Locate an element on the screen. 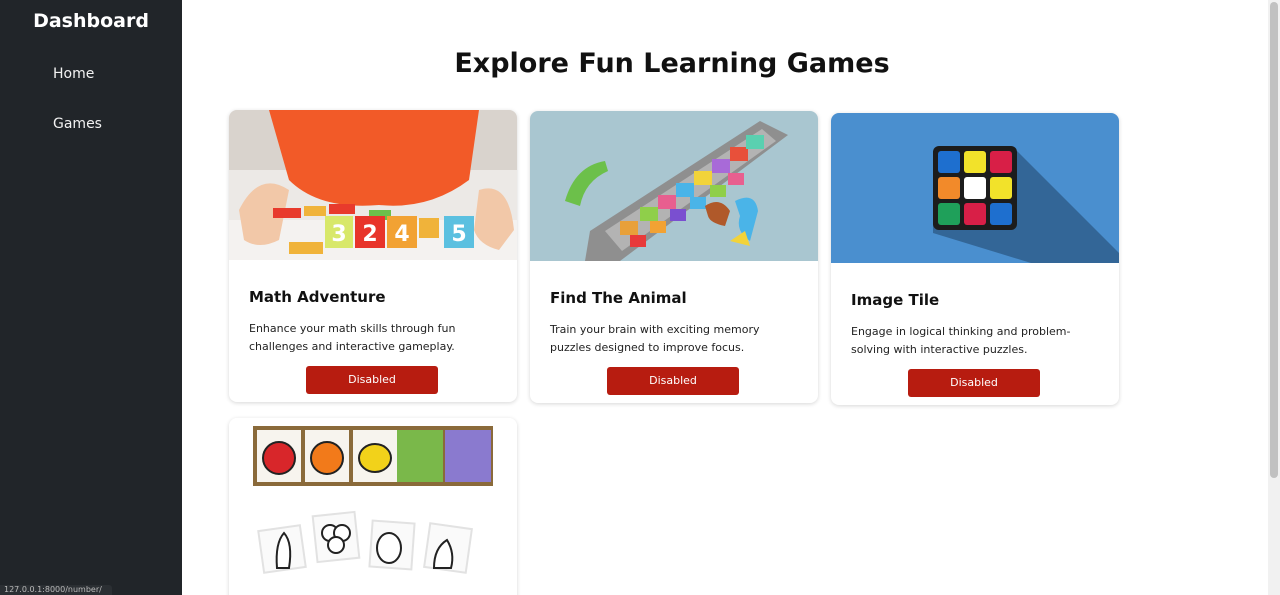  sidebar-brand: Dashboard is located at coordinates (91, 21).